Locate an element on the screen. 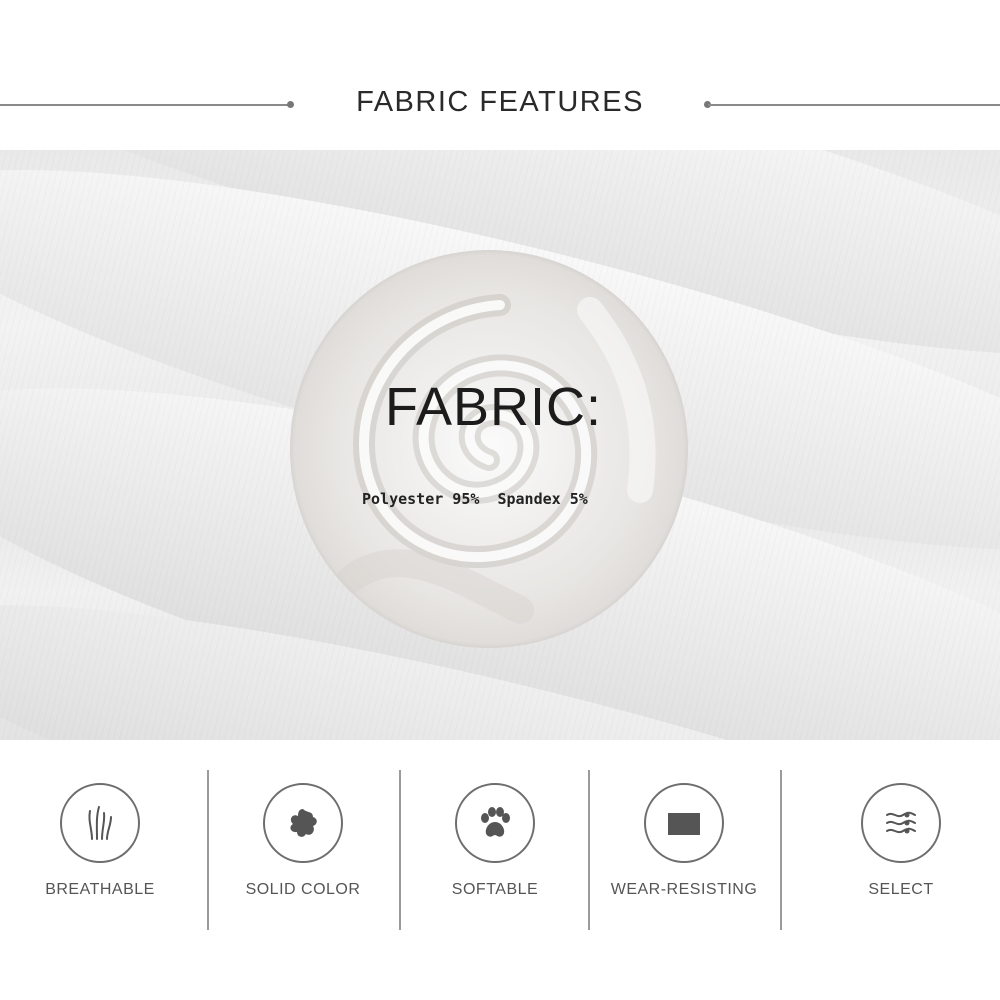 This screenshot has height=1000, width=1000. paint-splash-icon is located at coordinates (303, 823).